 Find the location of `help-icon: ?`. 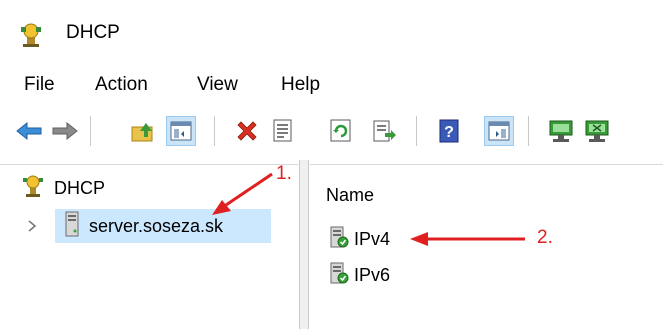

help-icon: ? is located at coordinates (449, 131).